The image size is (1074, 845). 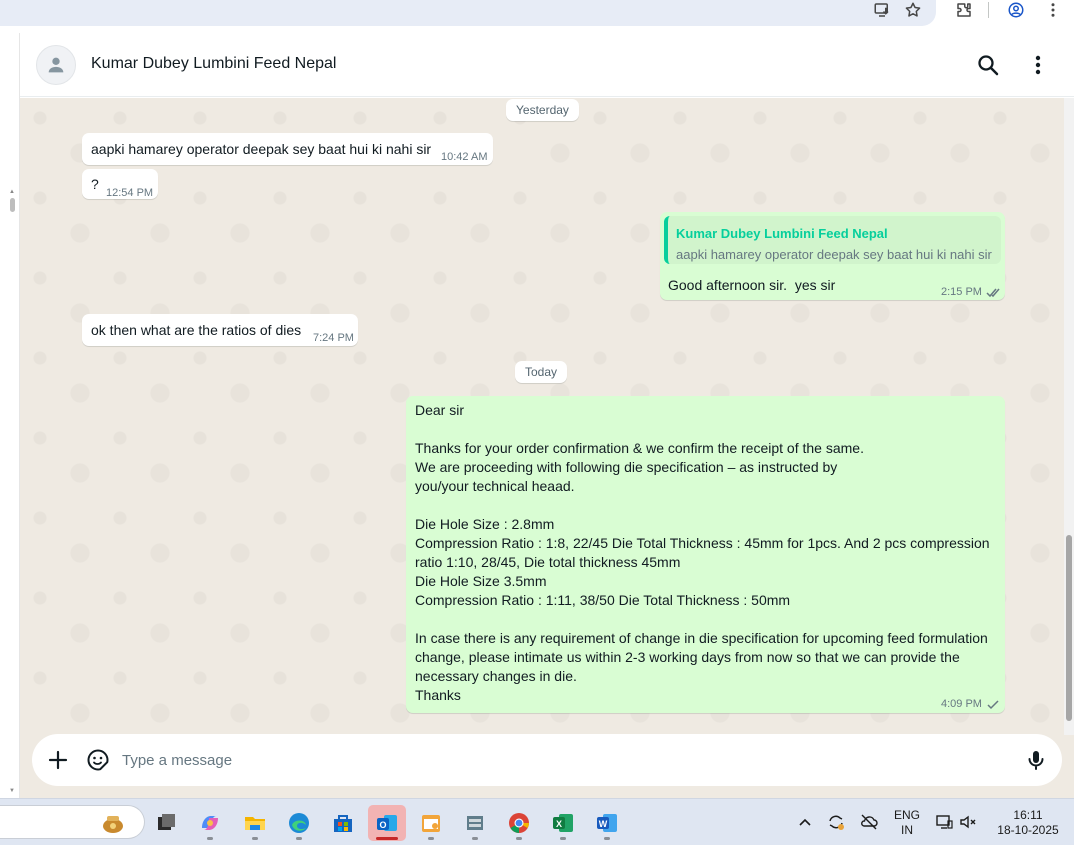 What do you see at coordinates (120, 184) in the screenshot?
I see `message-bubble-incoming: ? 12:54 PM` at bounding box center [120, 184].